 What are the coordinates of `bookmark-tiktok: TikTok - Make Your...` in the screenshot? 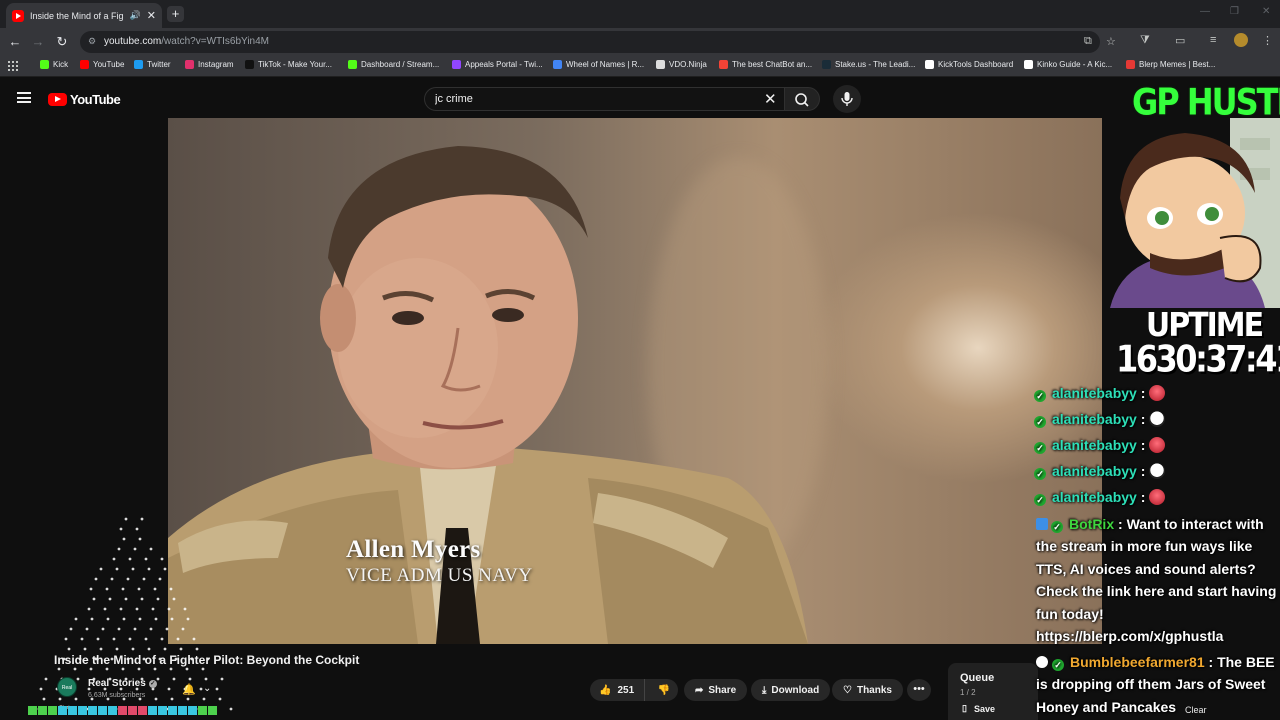 It's located at (288, 64).